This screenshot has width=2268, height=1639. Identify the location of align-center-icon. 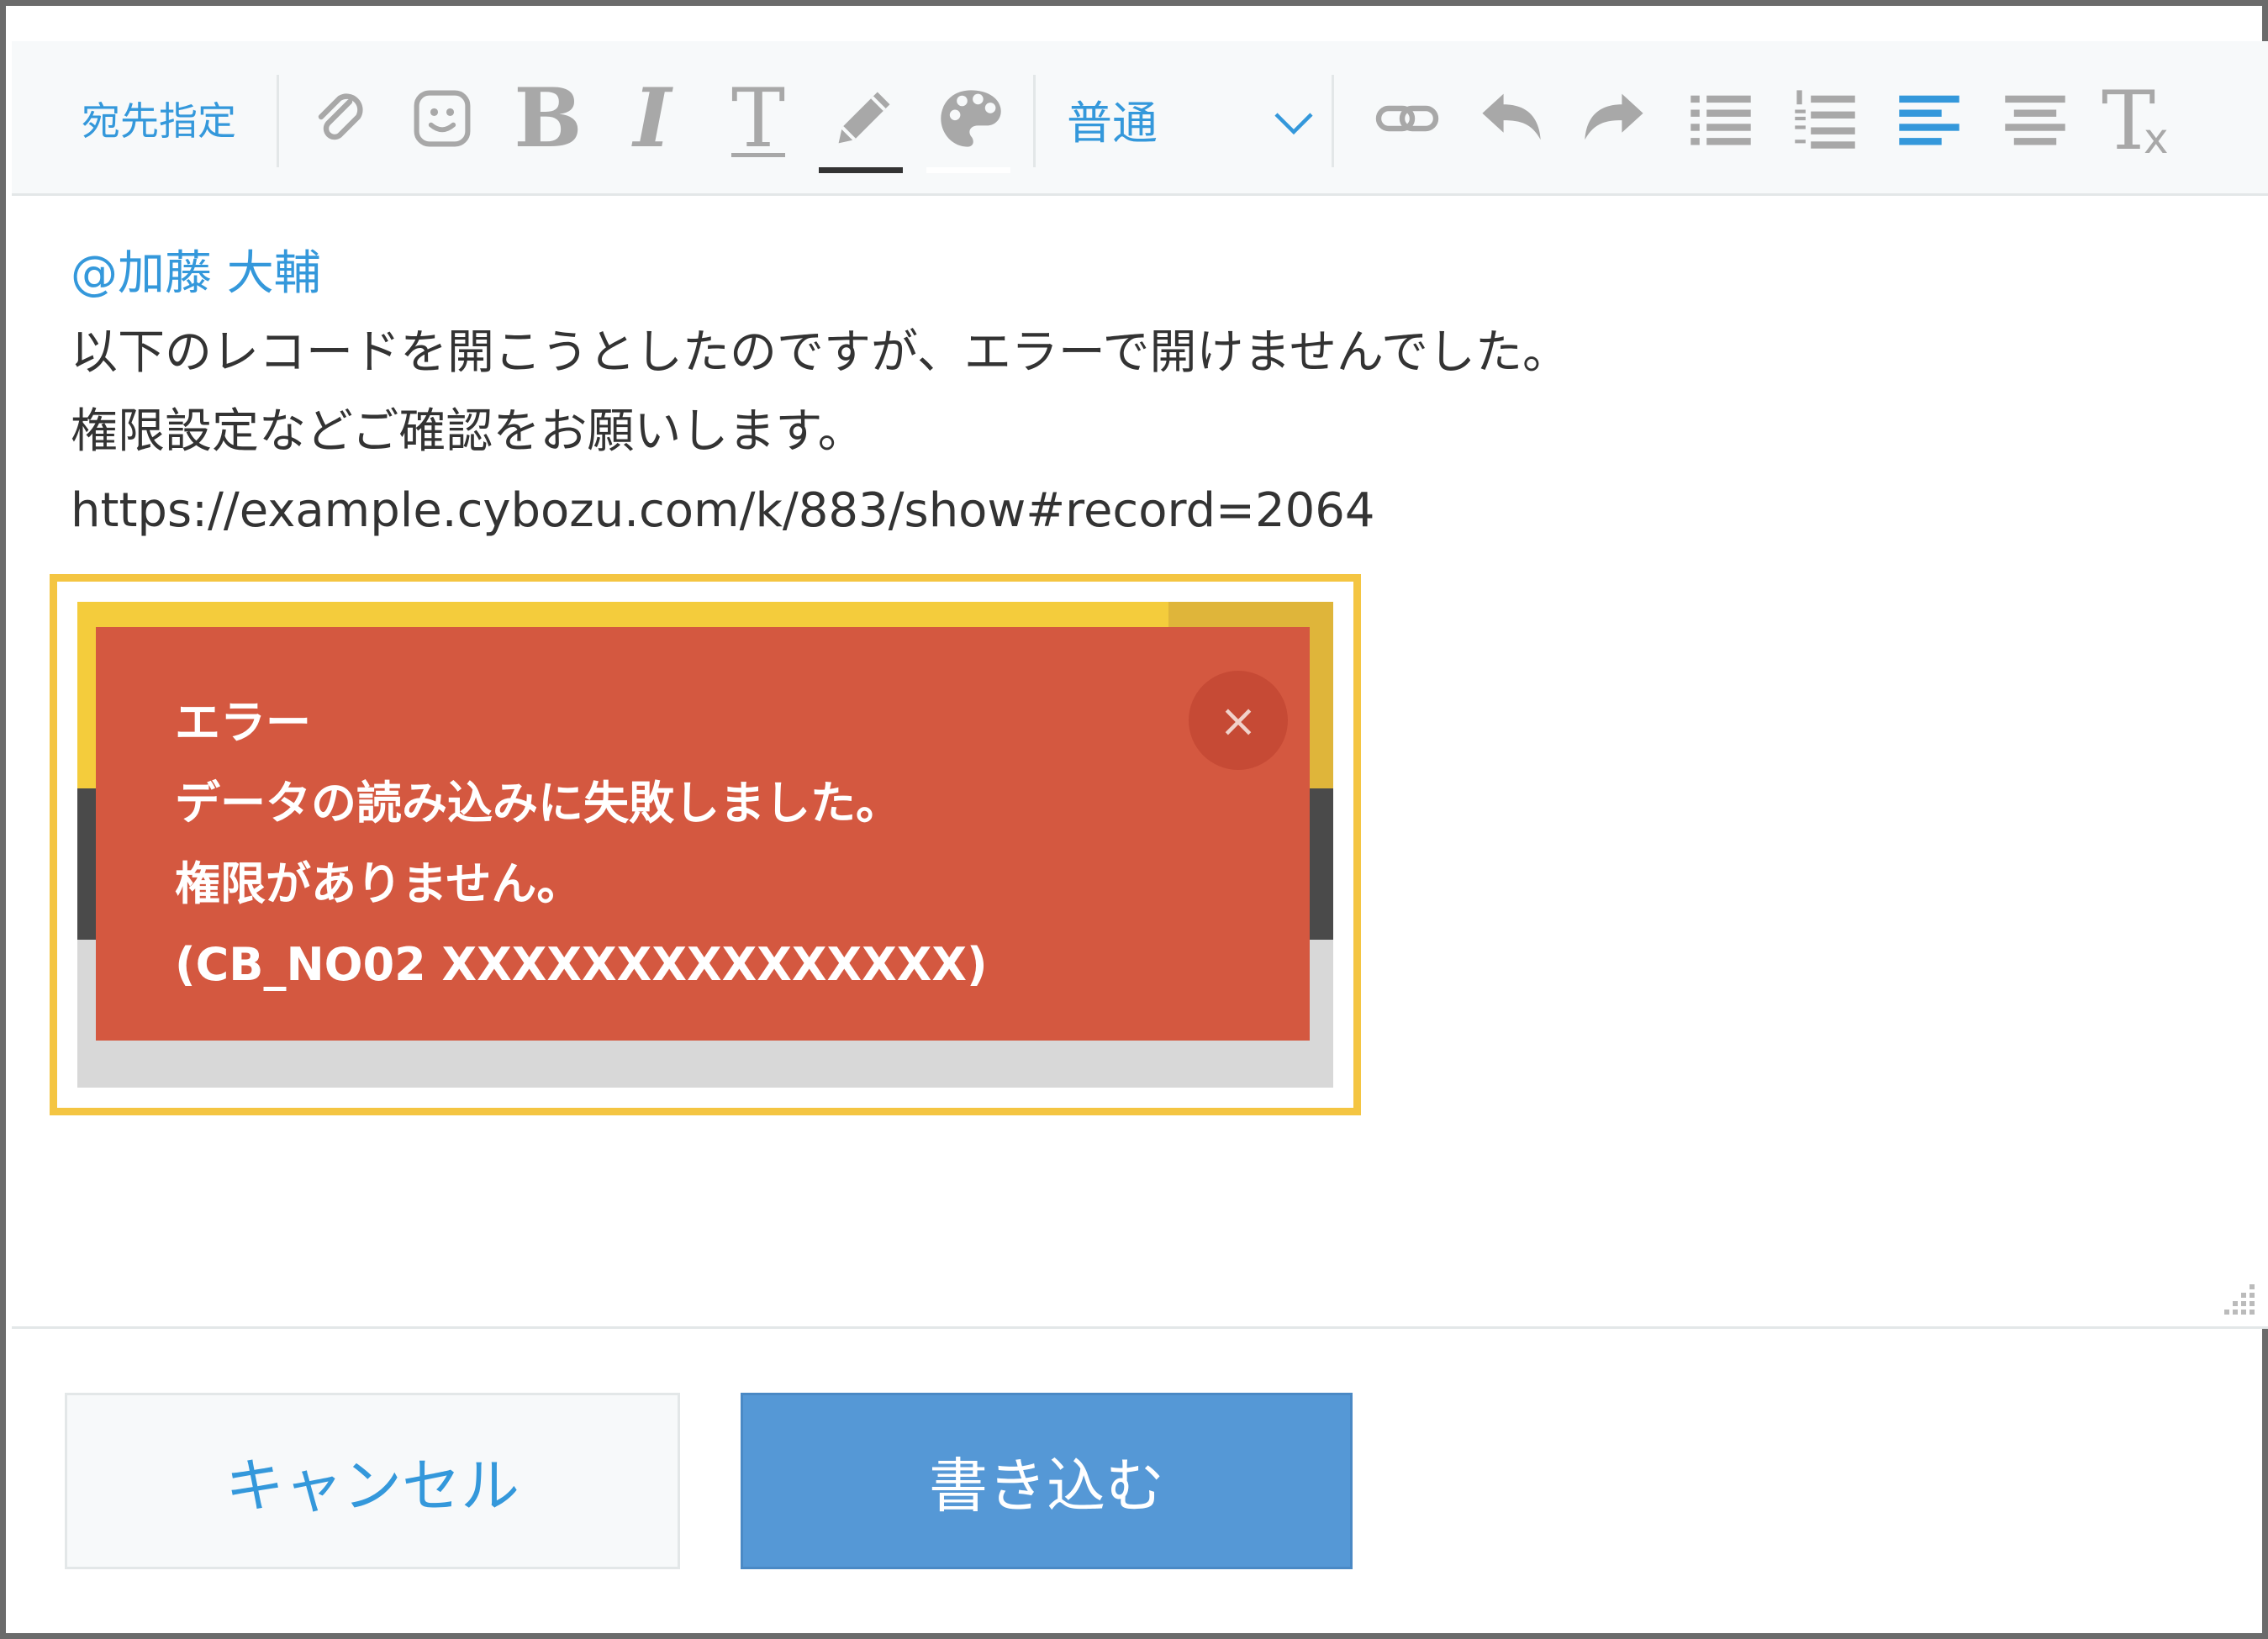
(2035, 120).